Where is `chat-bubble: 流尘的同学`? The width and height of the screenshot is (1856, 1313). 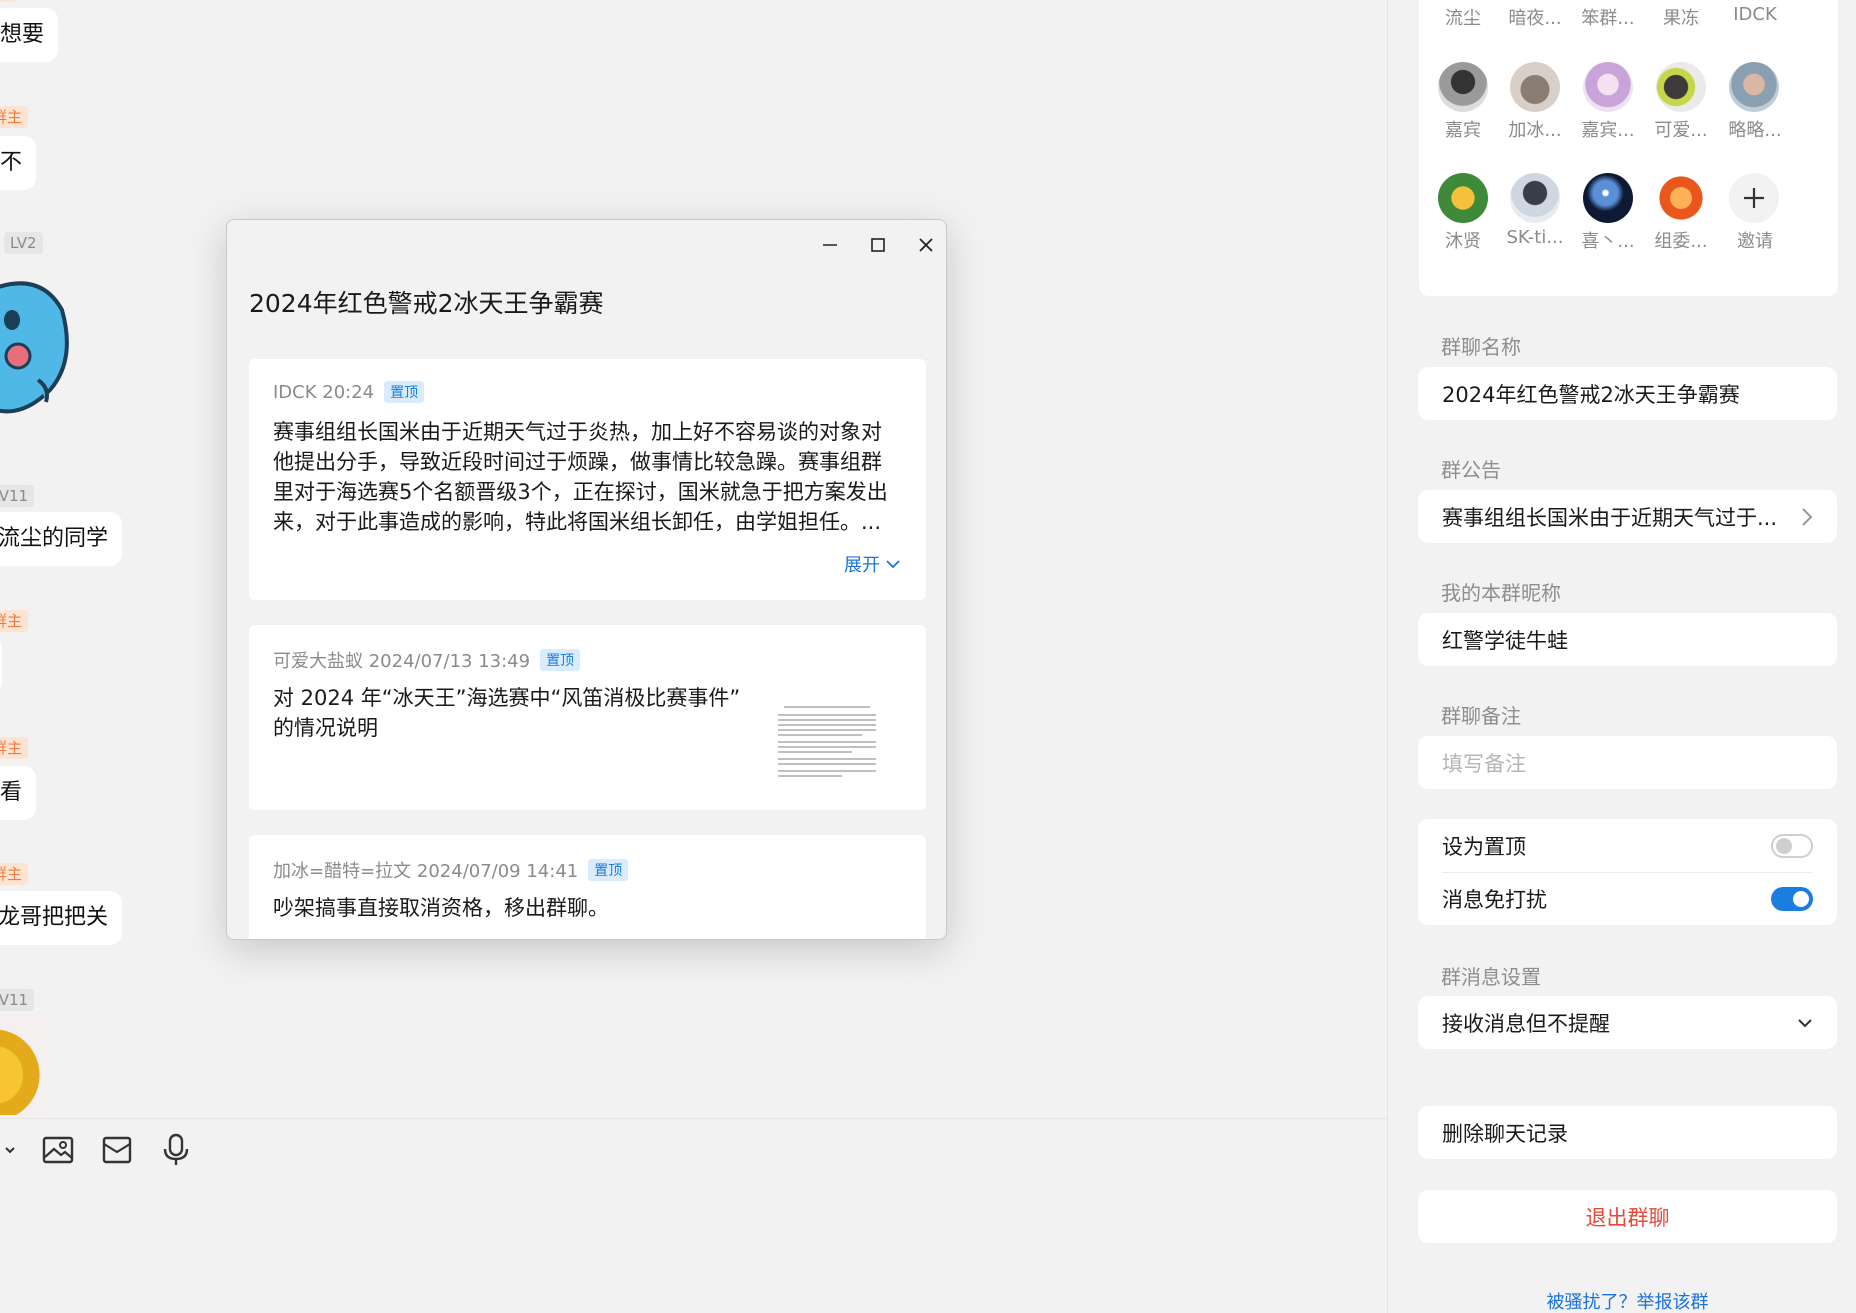 chat-bubble: 流尘的同学 is located at coordinates (61, 539).